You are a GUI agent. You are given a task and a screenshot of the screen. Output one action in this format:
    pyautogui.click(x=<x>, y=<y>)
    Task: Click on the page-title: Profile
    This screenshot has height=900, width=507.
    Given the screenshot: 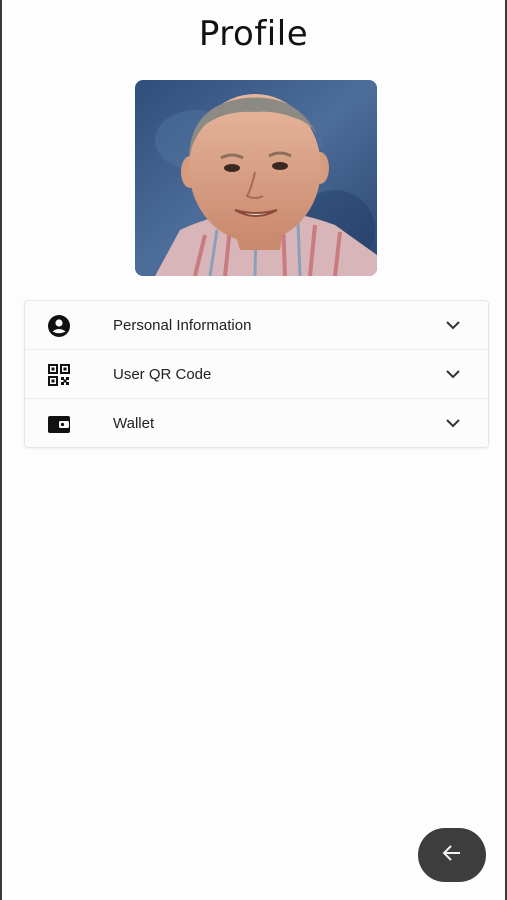 What is the action you would take?
    pyautogui.click(x=253, y=34)
    